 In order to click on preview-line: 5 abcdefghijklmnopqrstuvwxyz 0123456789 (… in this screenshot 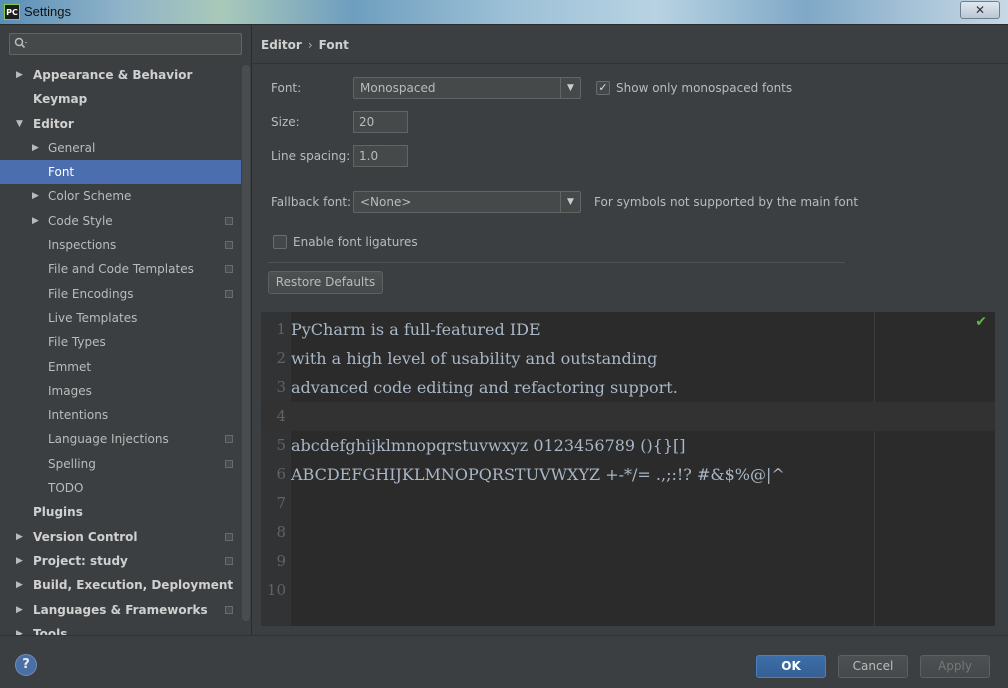, I will do `click(628, 445)`.